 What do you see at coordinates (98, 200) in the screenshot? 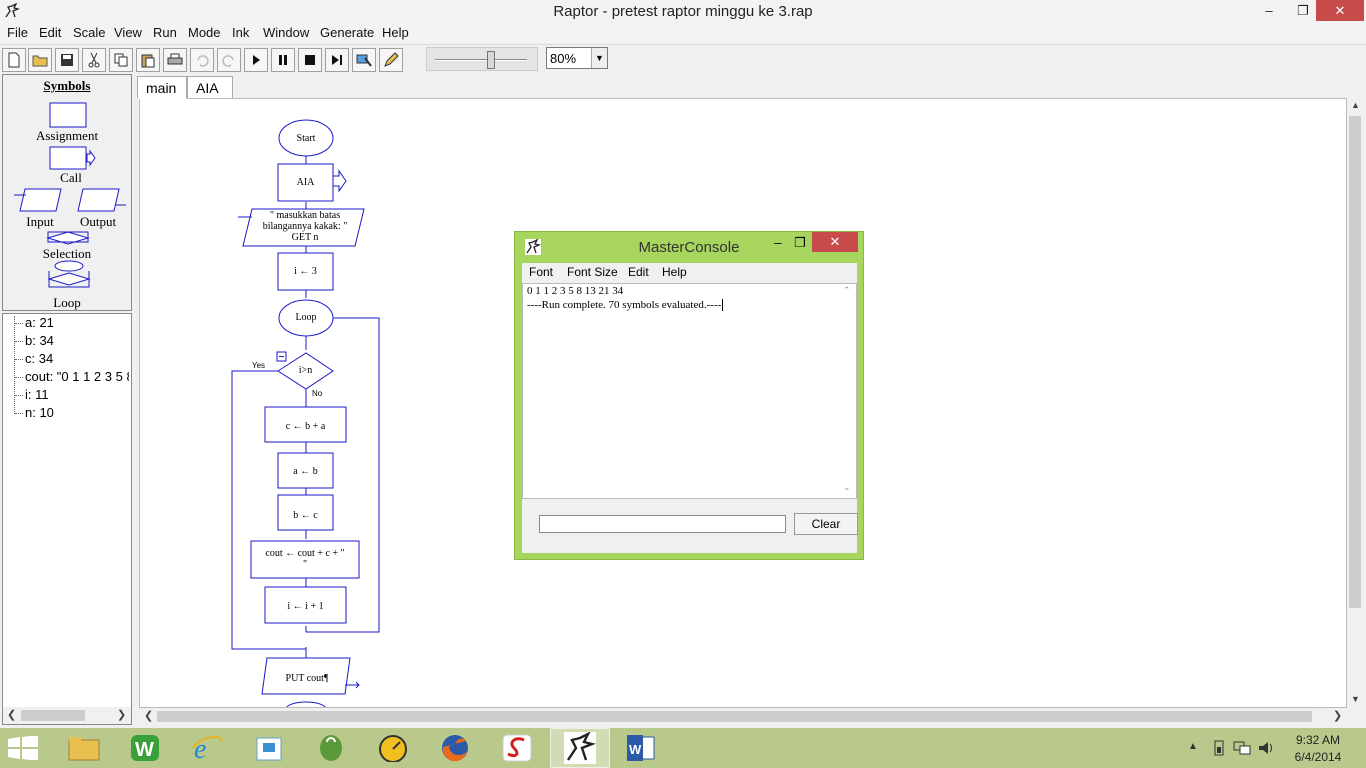
I see `output-symbol` at bounding box center [98, 200].